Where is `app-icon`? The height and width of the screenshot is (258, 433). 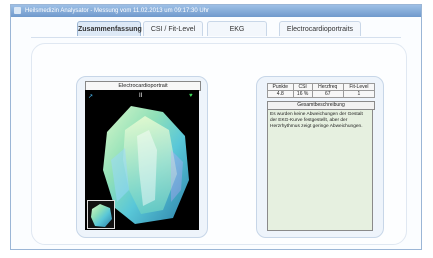
app-icon is located at coordinates (17, 10).